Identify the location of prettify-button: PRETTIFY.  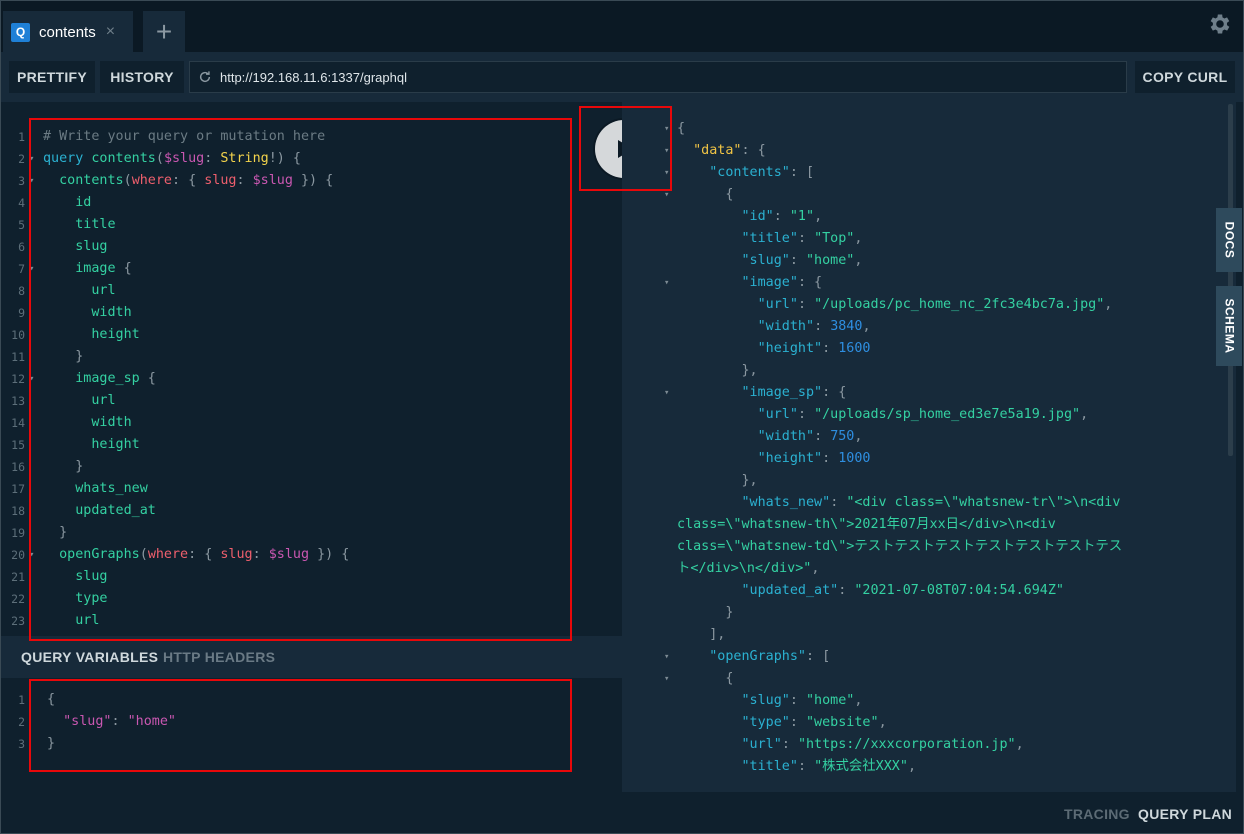
(52, 77).